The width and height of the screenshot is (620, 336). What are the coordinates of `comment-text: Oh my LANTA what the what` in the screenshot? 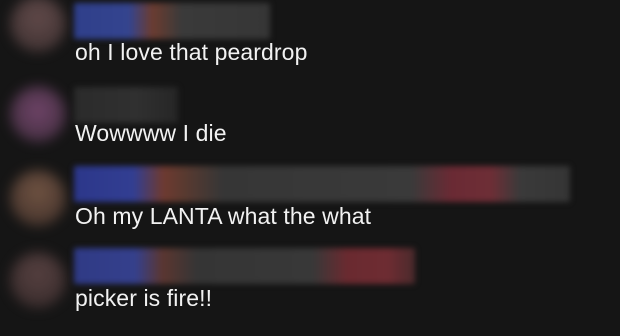 It's located at (223, 216).